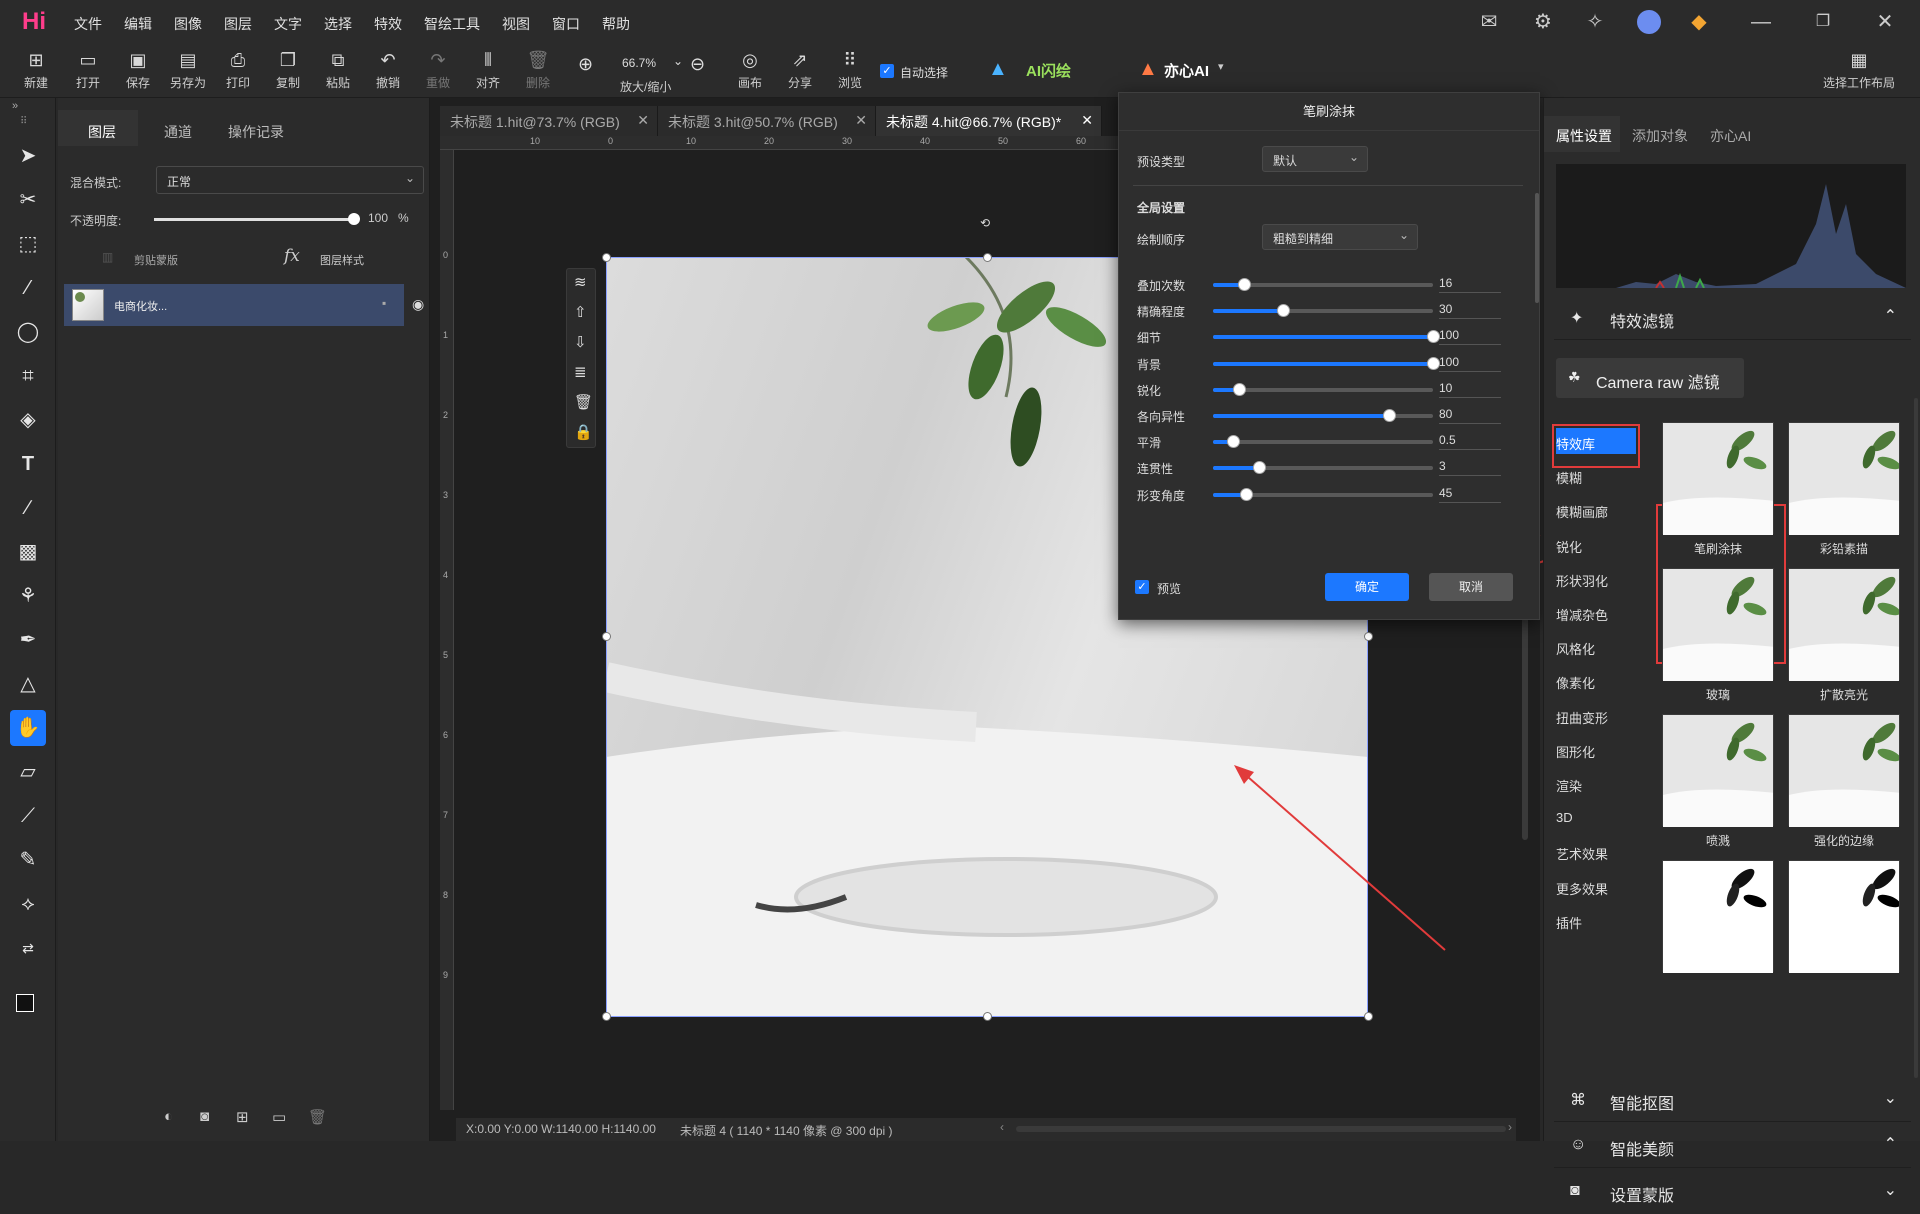 The height and width of the screenshot is (1214, 1920). I want to click on clone-tool-icon: ⚘, so click(28, 596).